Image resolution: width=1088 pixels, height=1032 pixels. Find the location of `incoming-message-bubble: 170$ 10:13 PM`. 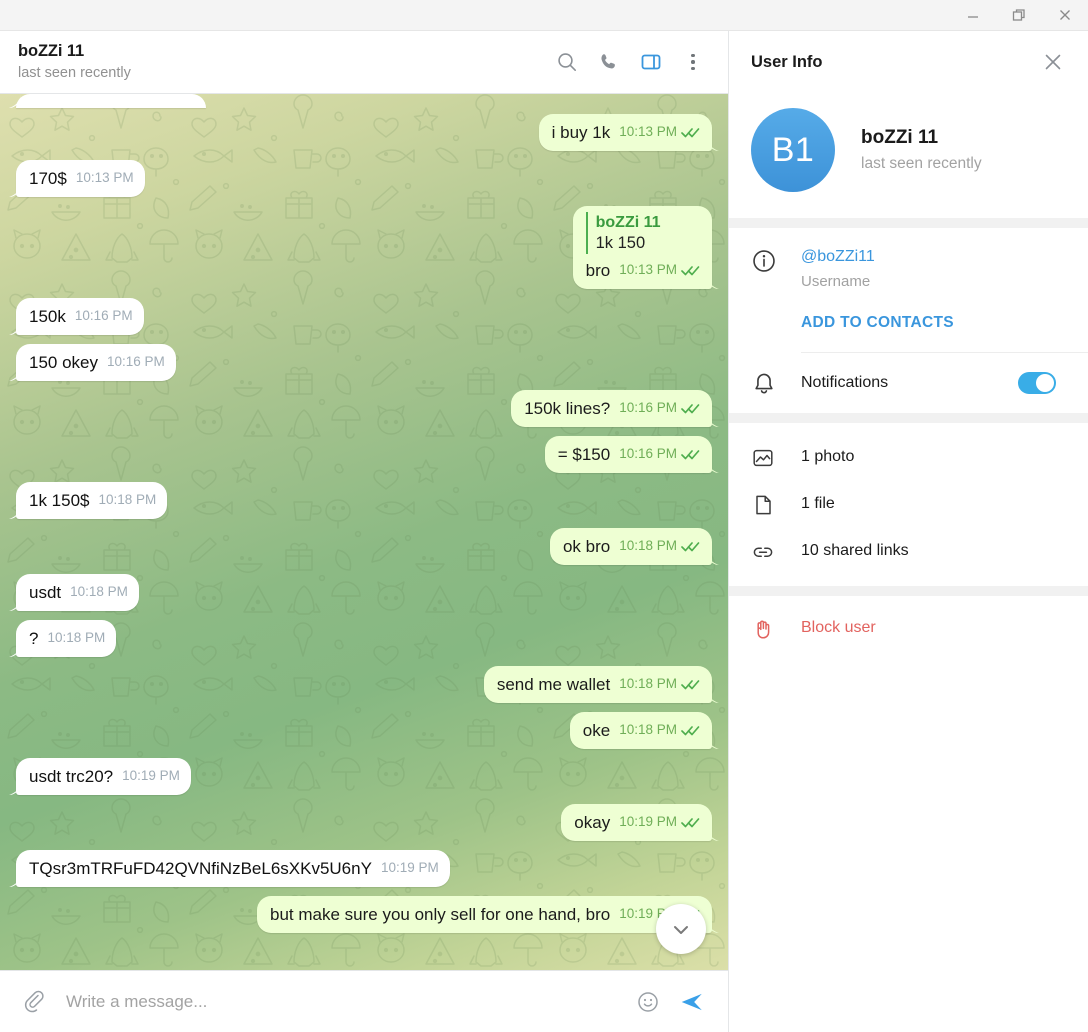

incoming-message-bubble: 170$ 10:13 PM is located at coordinates (80, 178).